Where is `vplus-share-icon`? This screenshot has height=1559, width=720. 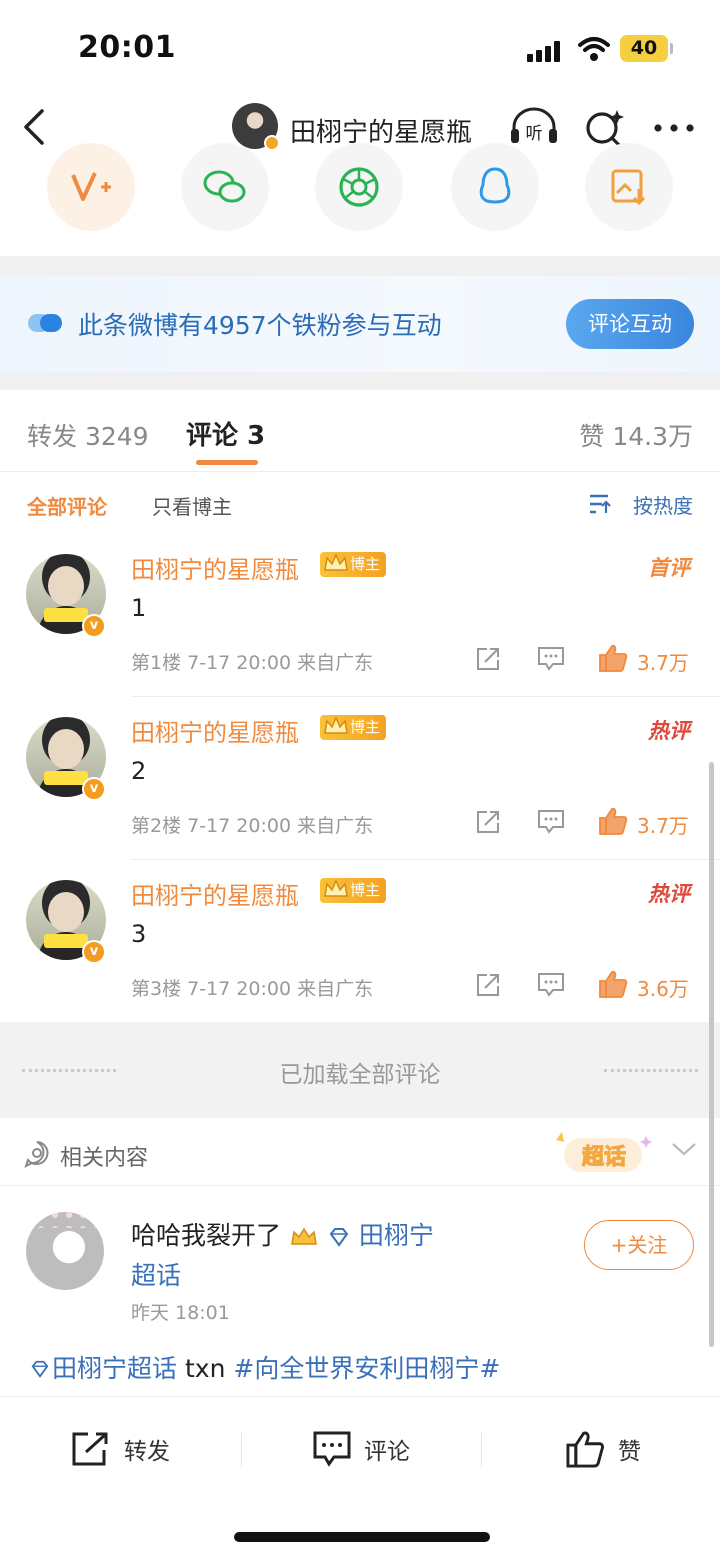 vplus-share-icon is located at coordinates (91, 187).